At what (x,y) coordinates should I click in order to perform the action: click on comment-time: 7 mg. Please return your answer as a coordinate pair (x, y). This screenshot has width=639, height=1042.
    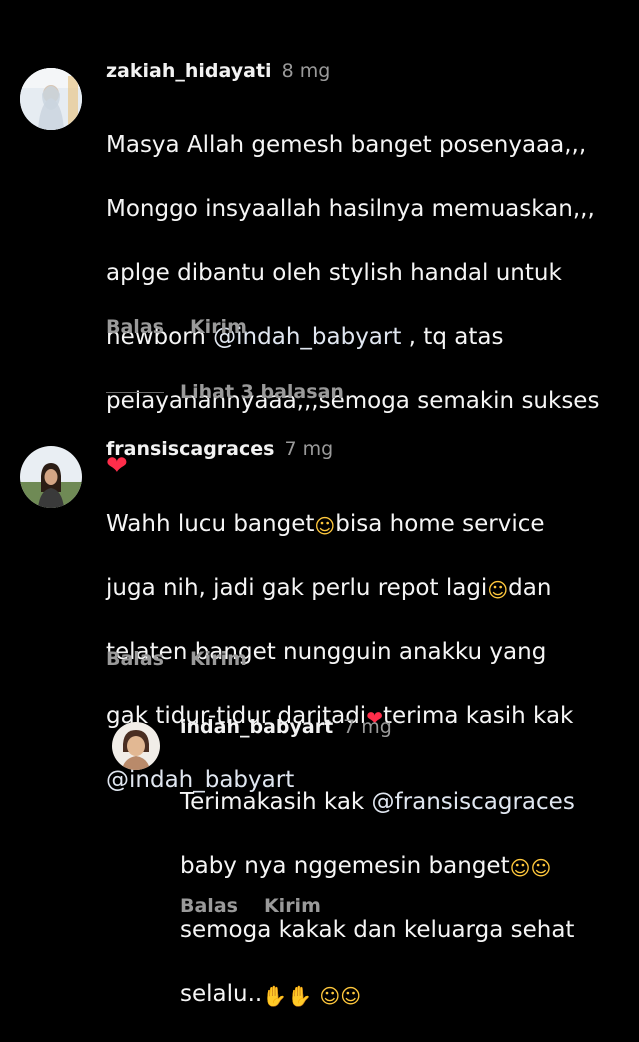
    Looking at the image, I should click on (309, 449).